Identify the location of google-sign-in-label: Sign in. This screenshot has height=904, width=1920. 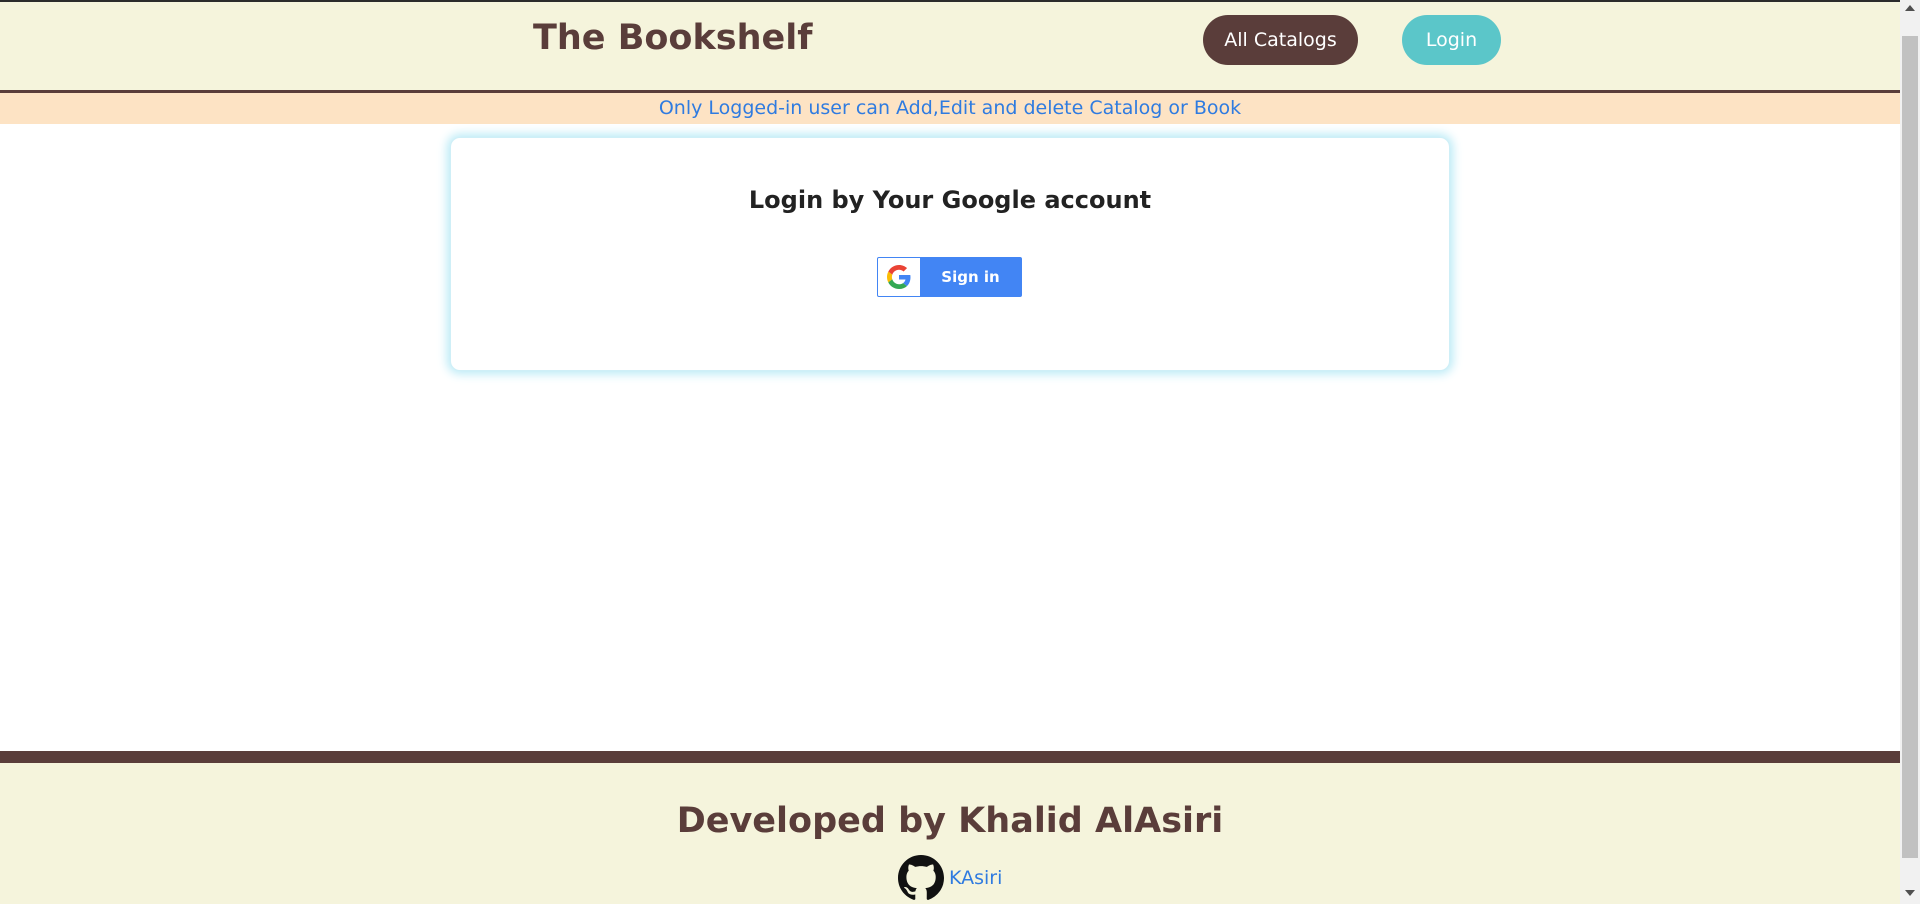
(970, 277).